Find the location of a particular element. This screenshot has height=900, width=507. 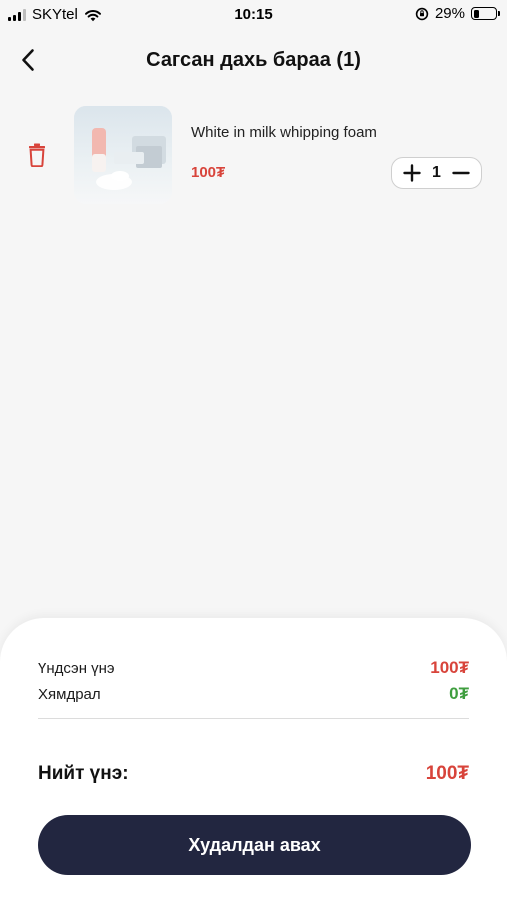

status-right: 29% is located at coordinates (457, 13).